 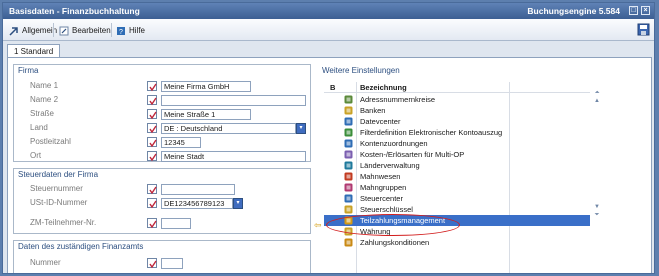 I want to click on toolbar: Allgemein Bearbeiten ? Hilfe, so click(x=328, y=30).